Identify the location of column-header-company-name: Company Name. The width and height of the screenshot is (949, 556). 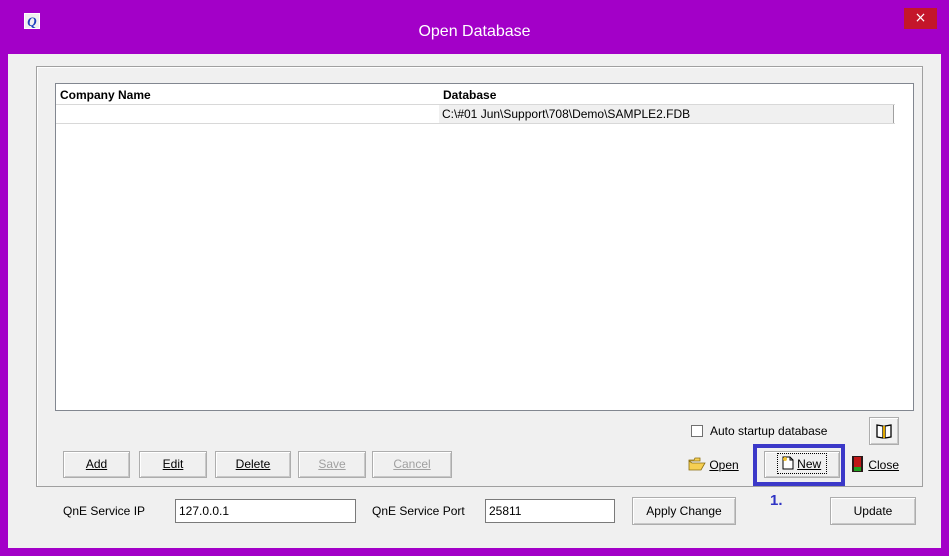
(105, 95).